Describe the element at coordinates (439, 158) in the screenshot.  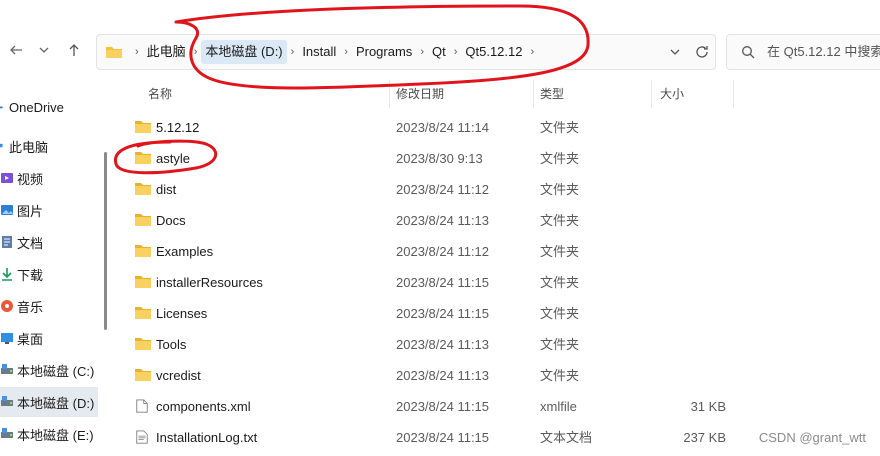
I see `file-date: 2023/8/30 9:13` at that location.